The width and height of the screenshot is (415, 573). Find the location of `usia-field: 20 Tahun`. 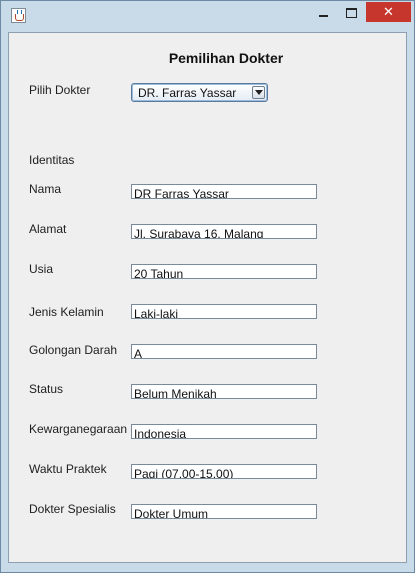

usia-field: 20 Tahun is located at coordinates (224, 271).